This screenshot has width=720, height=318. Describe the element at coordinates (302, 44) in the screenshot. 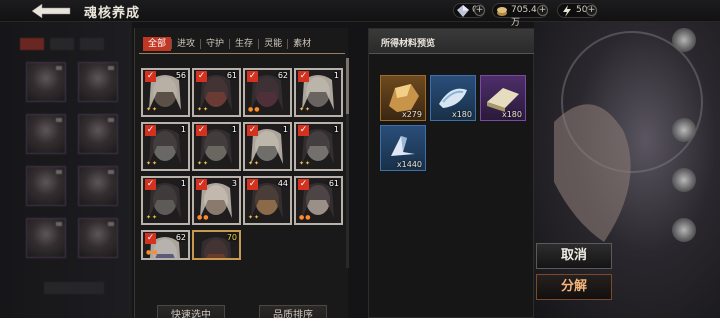

I see `tab-material: 素材` at that location.